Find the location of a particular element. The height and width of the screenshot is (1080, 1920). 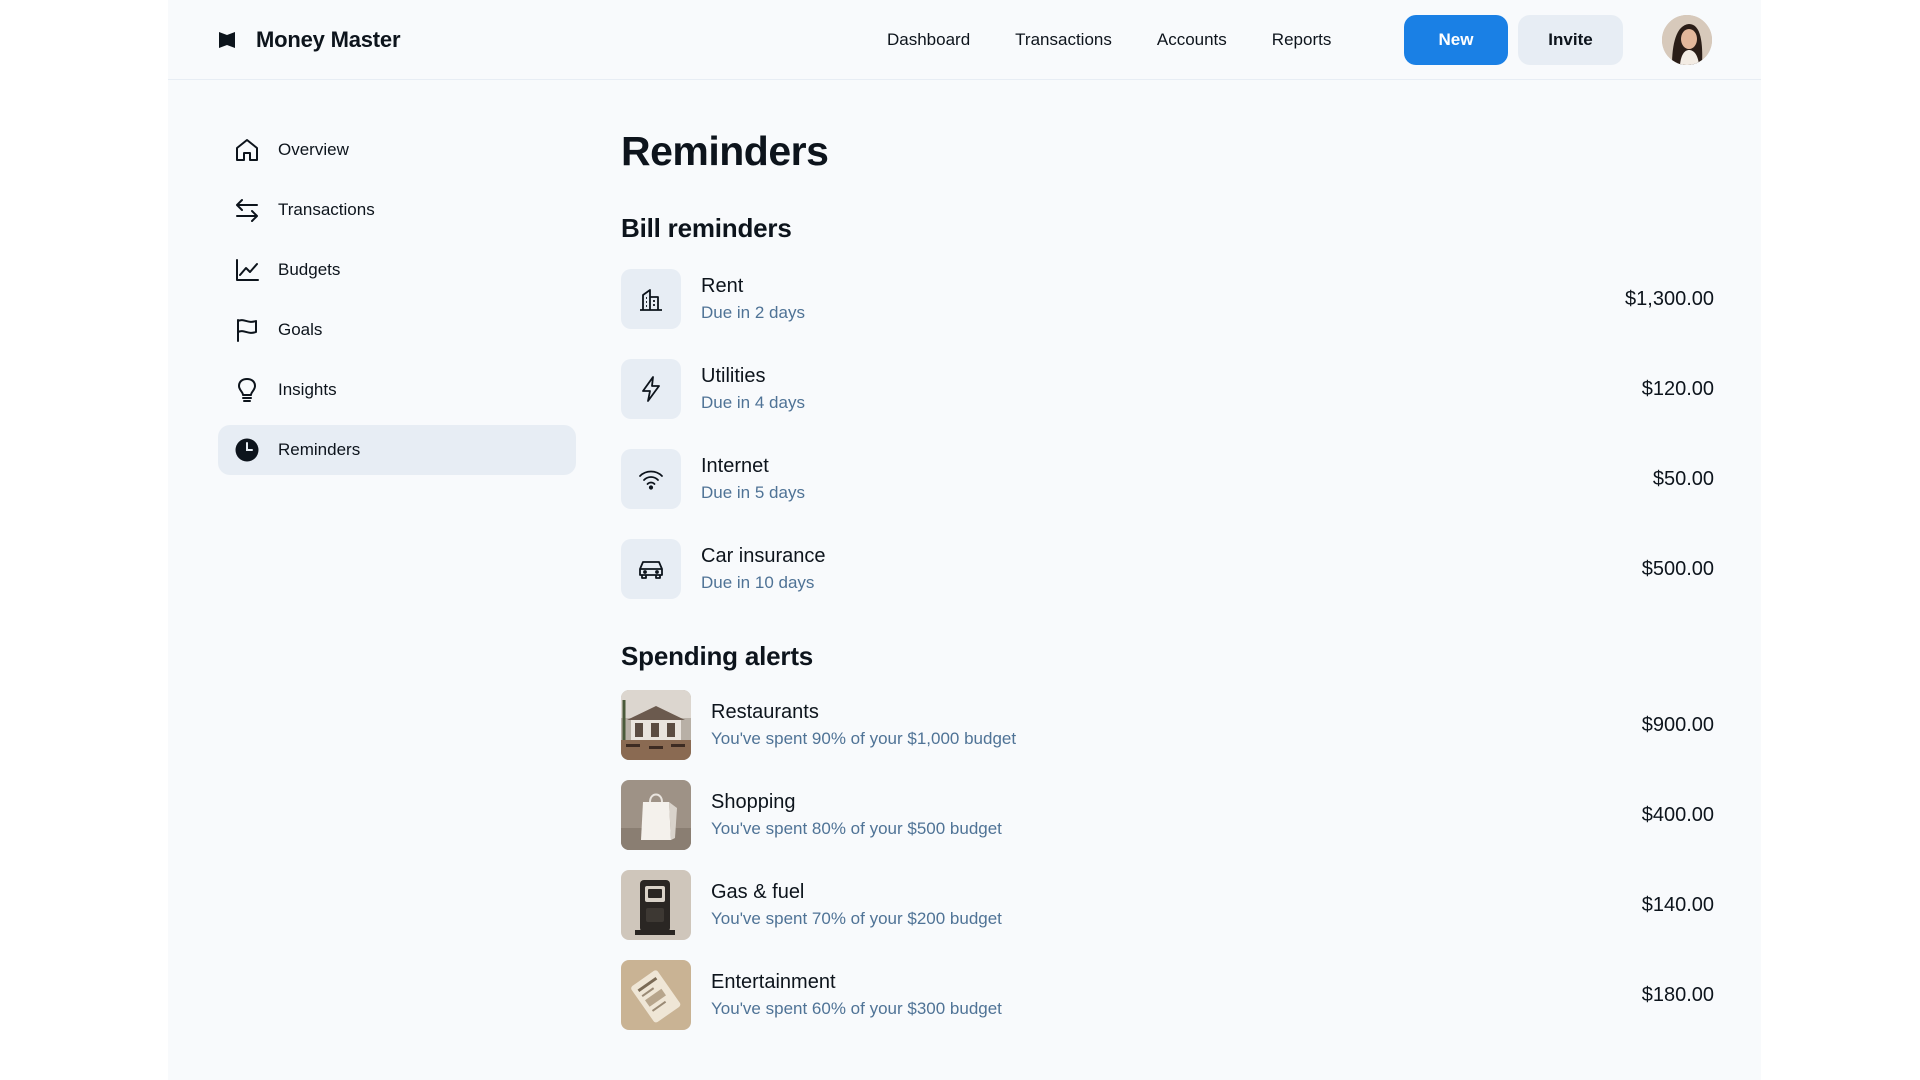

home-icon is located at coordinates (247, 150).